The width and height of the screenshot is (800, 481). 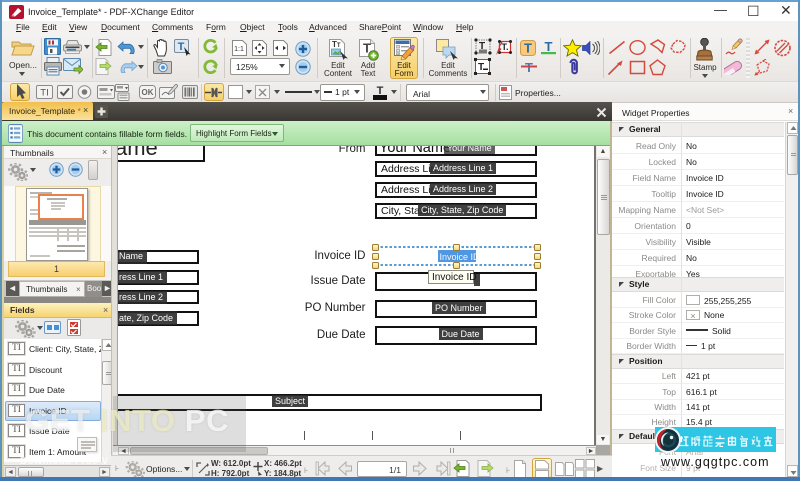 I want to click on svg-text: OK, so click(x=148, y=92).